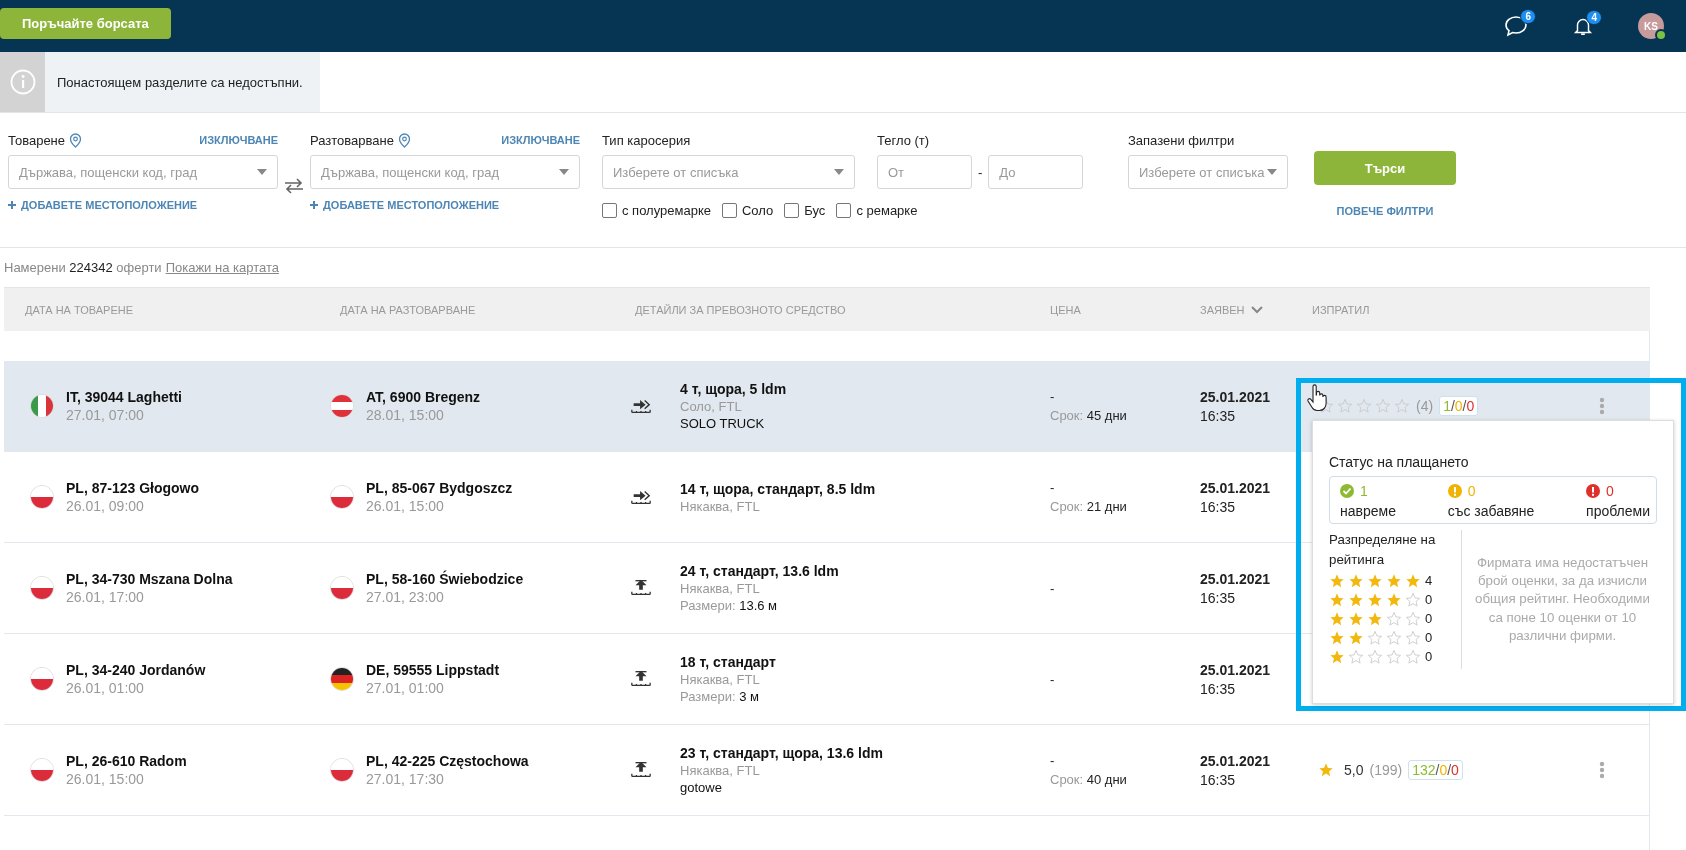  Describe the element at coordinates (1385, 168) in the screenshot. I see `search-button: Търси` at that location.